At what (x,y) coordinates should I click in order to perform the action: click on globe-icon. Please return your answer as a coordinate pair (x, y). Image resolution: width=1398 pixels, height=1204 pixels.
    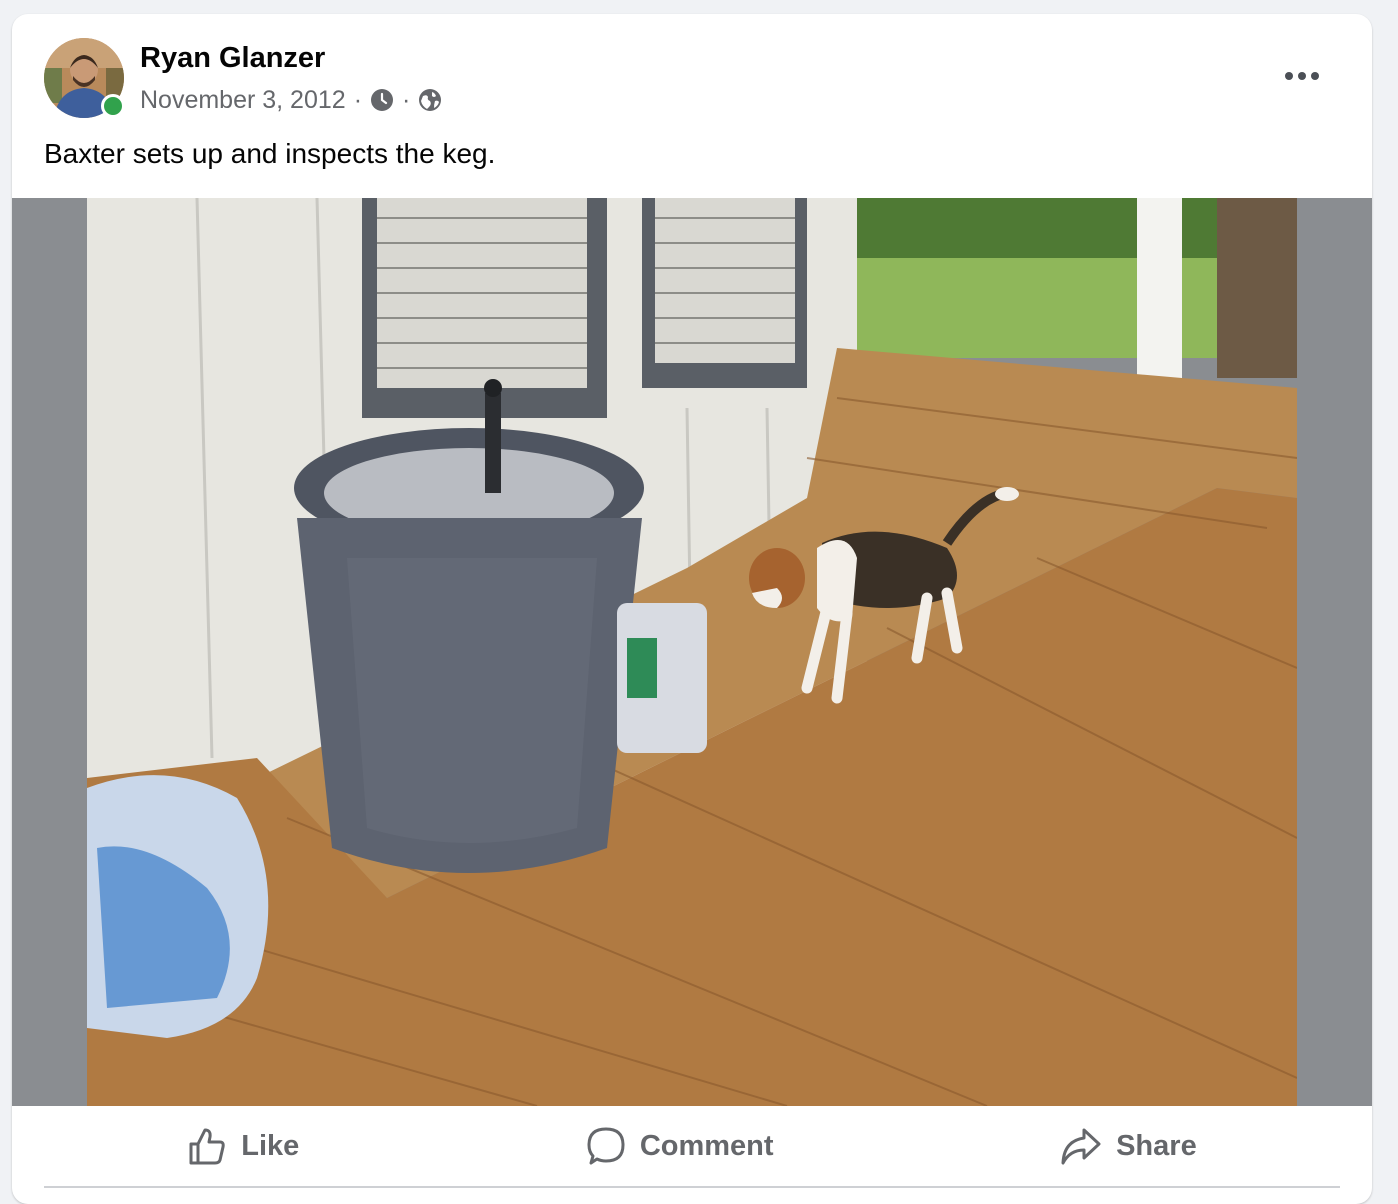
    Looking at the image, I should click on (430, 100).